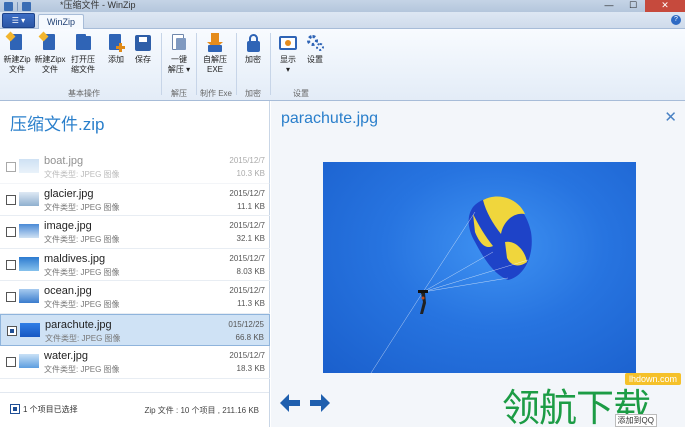  I want to click on help-icon: ?, so click(676, 20).